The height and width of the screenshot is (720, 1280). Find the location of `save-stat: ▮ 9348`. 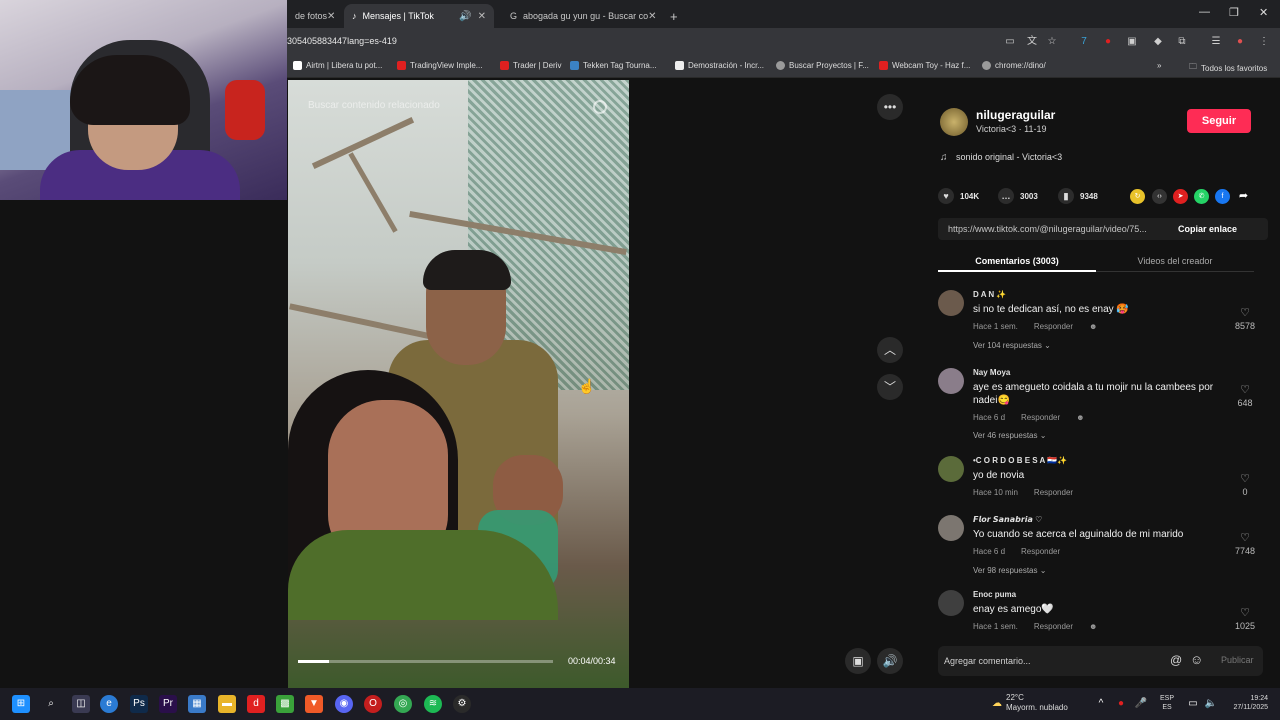

save-stat: ▮ 9348 is located at coordinates (1078, 196).